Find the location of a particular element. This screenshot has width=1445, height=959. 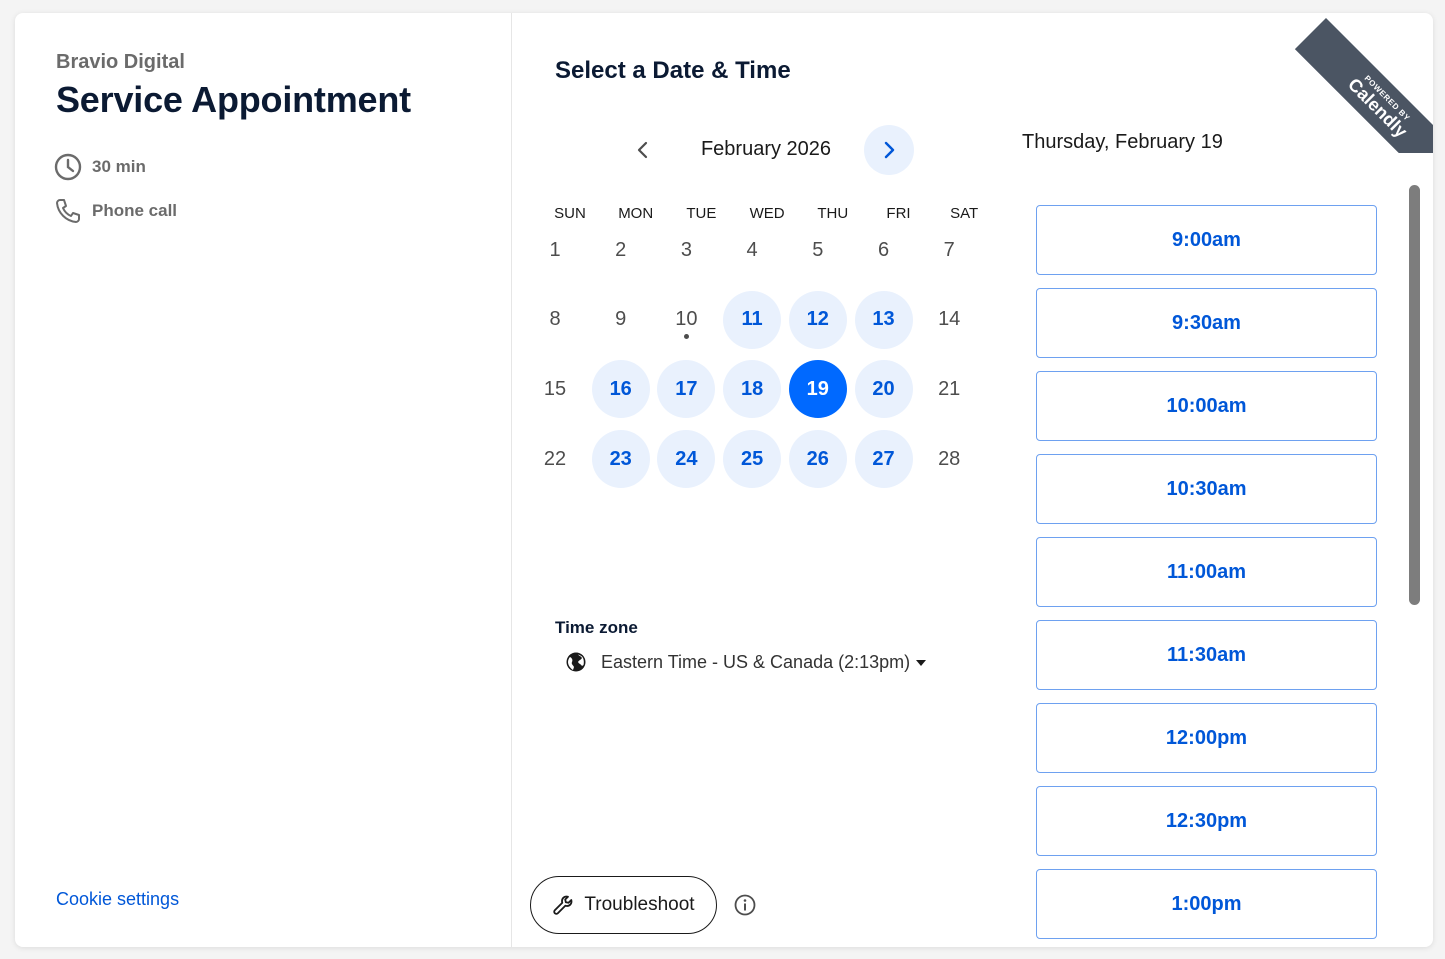

calendar-day: 18 is located at coordinates (752, 389).